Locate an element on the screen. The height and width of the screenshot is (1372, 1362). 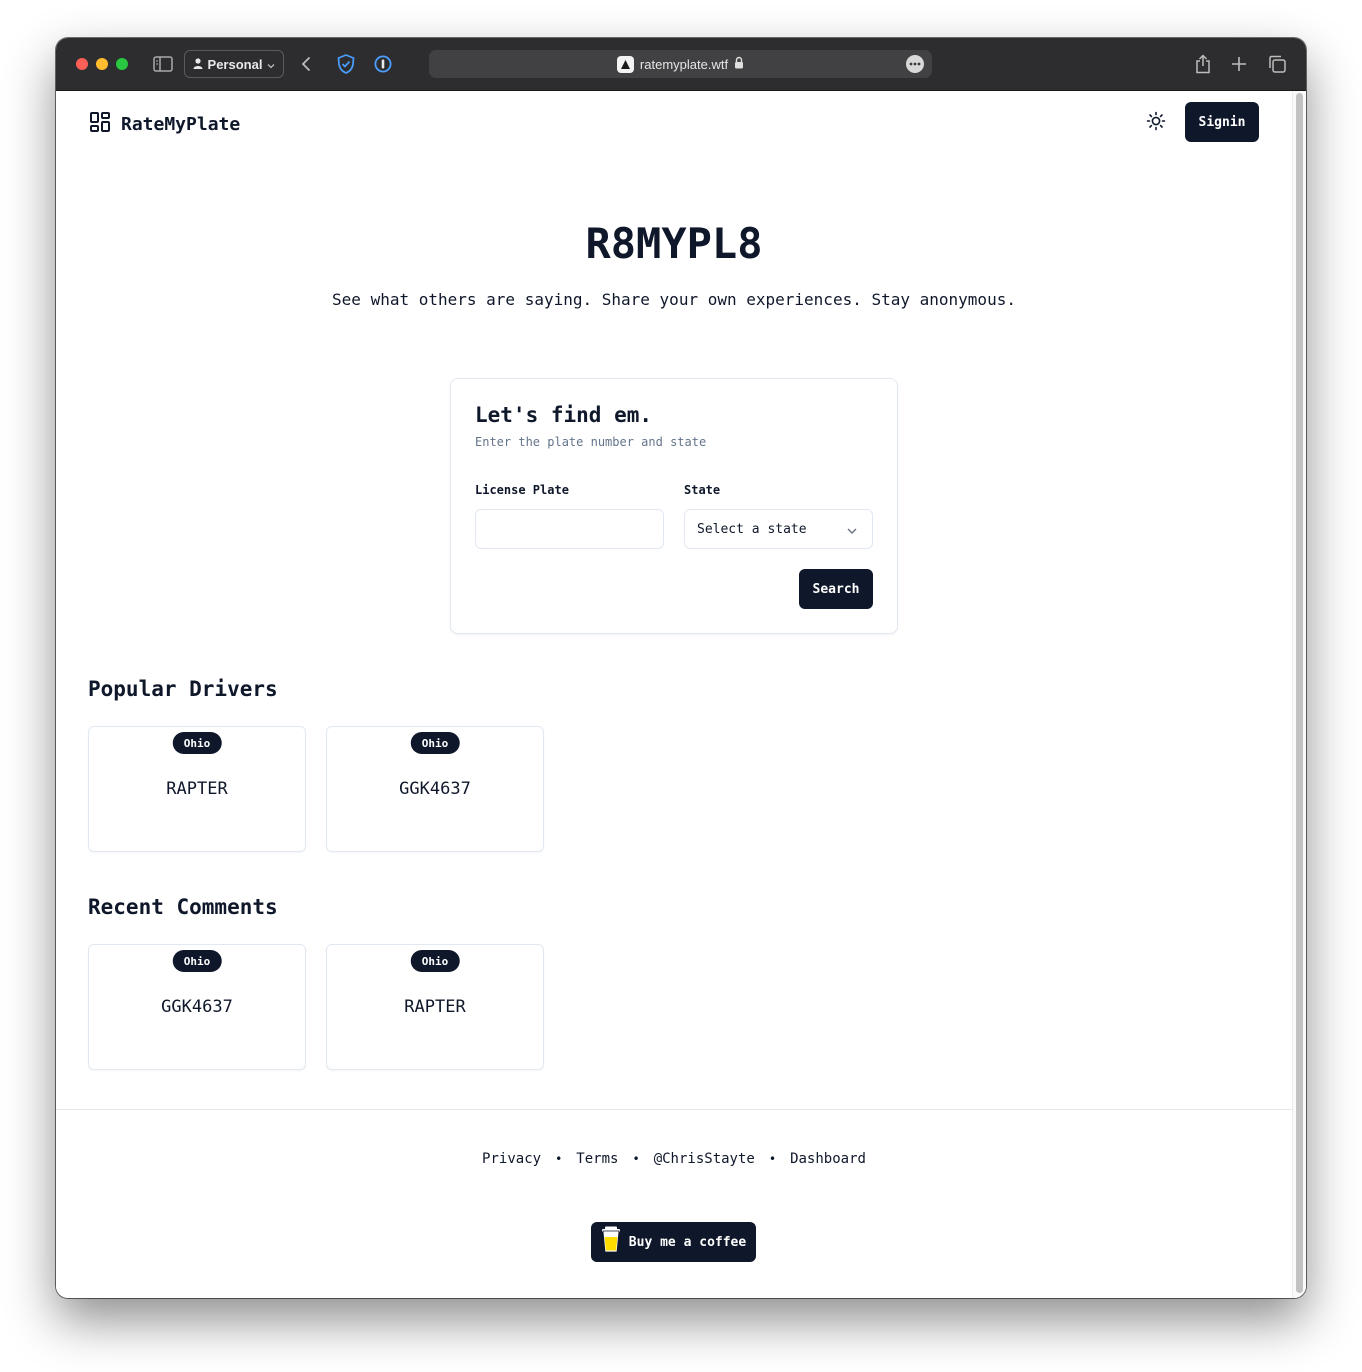
site-logo: RateMyPlate is located at coordinates (164, 124).